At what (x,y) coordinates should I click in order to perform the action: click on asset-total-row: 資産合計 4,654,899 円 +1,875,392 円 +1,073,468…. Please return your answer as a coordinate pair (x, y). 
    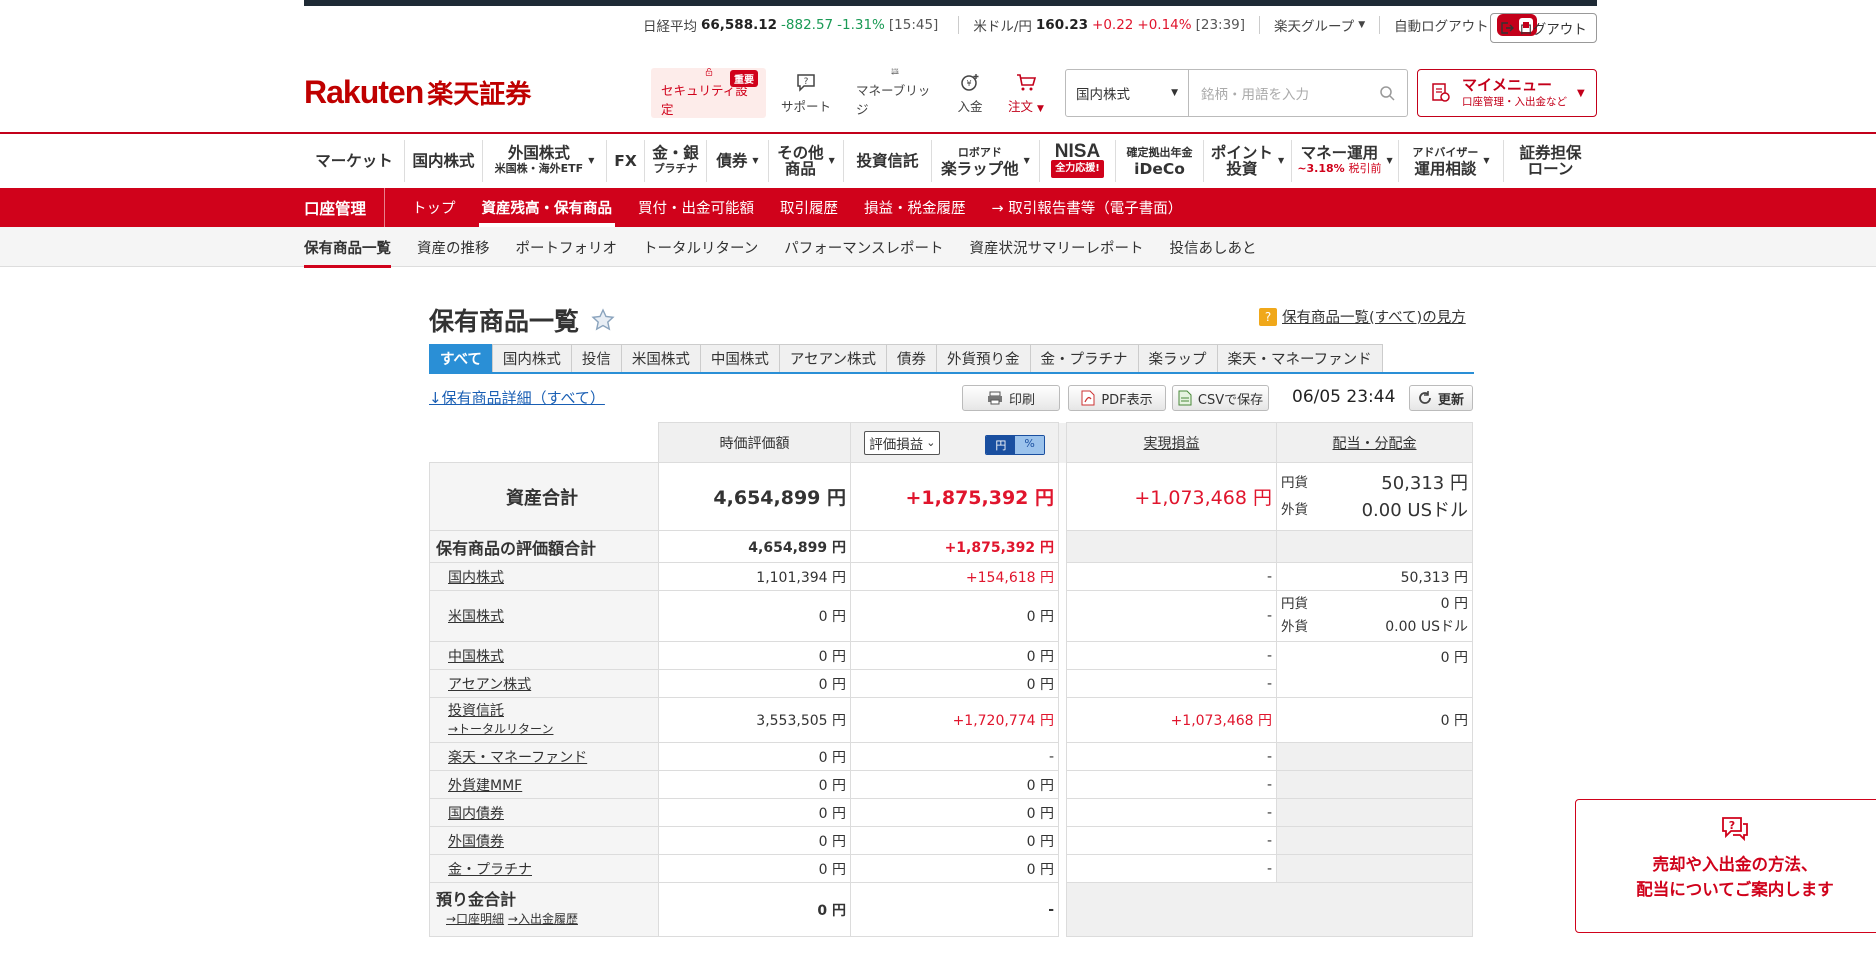
    Looking at the image, I should click on (951, 496).